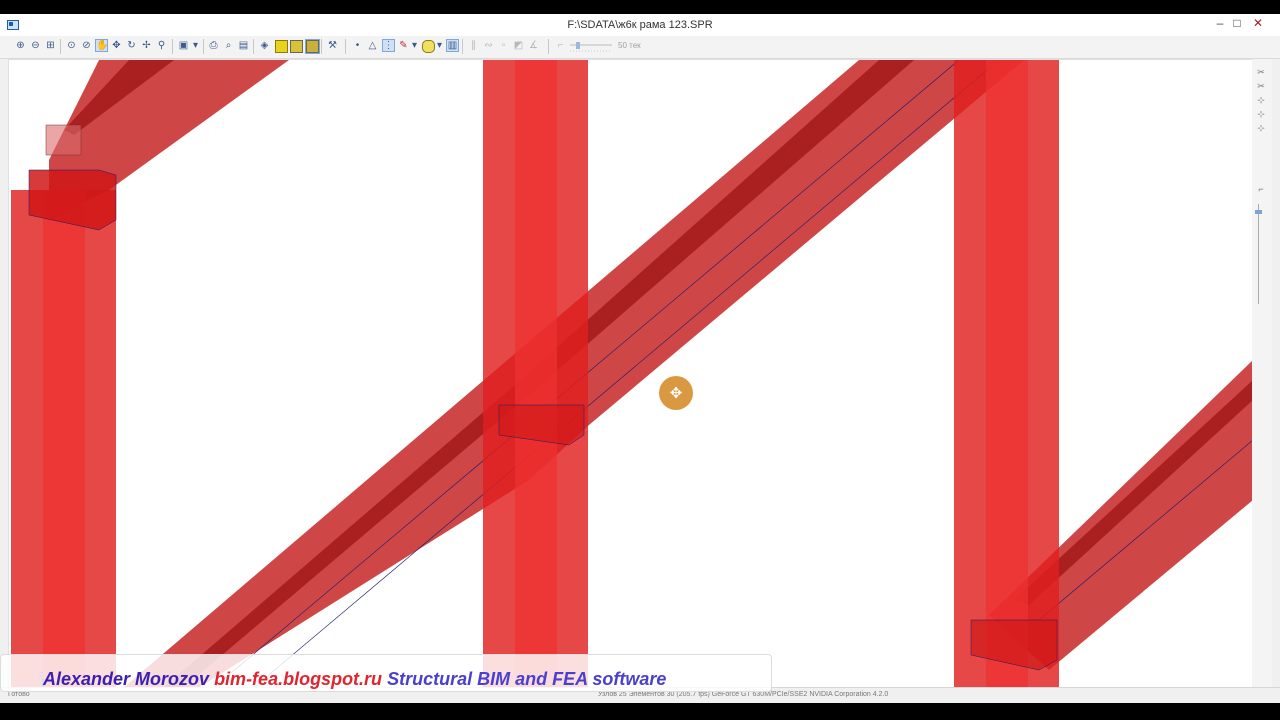 This screenshot has height=720, width=1280. I want to click on hand-icon: ✥, so click(676, 393).